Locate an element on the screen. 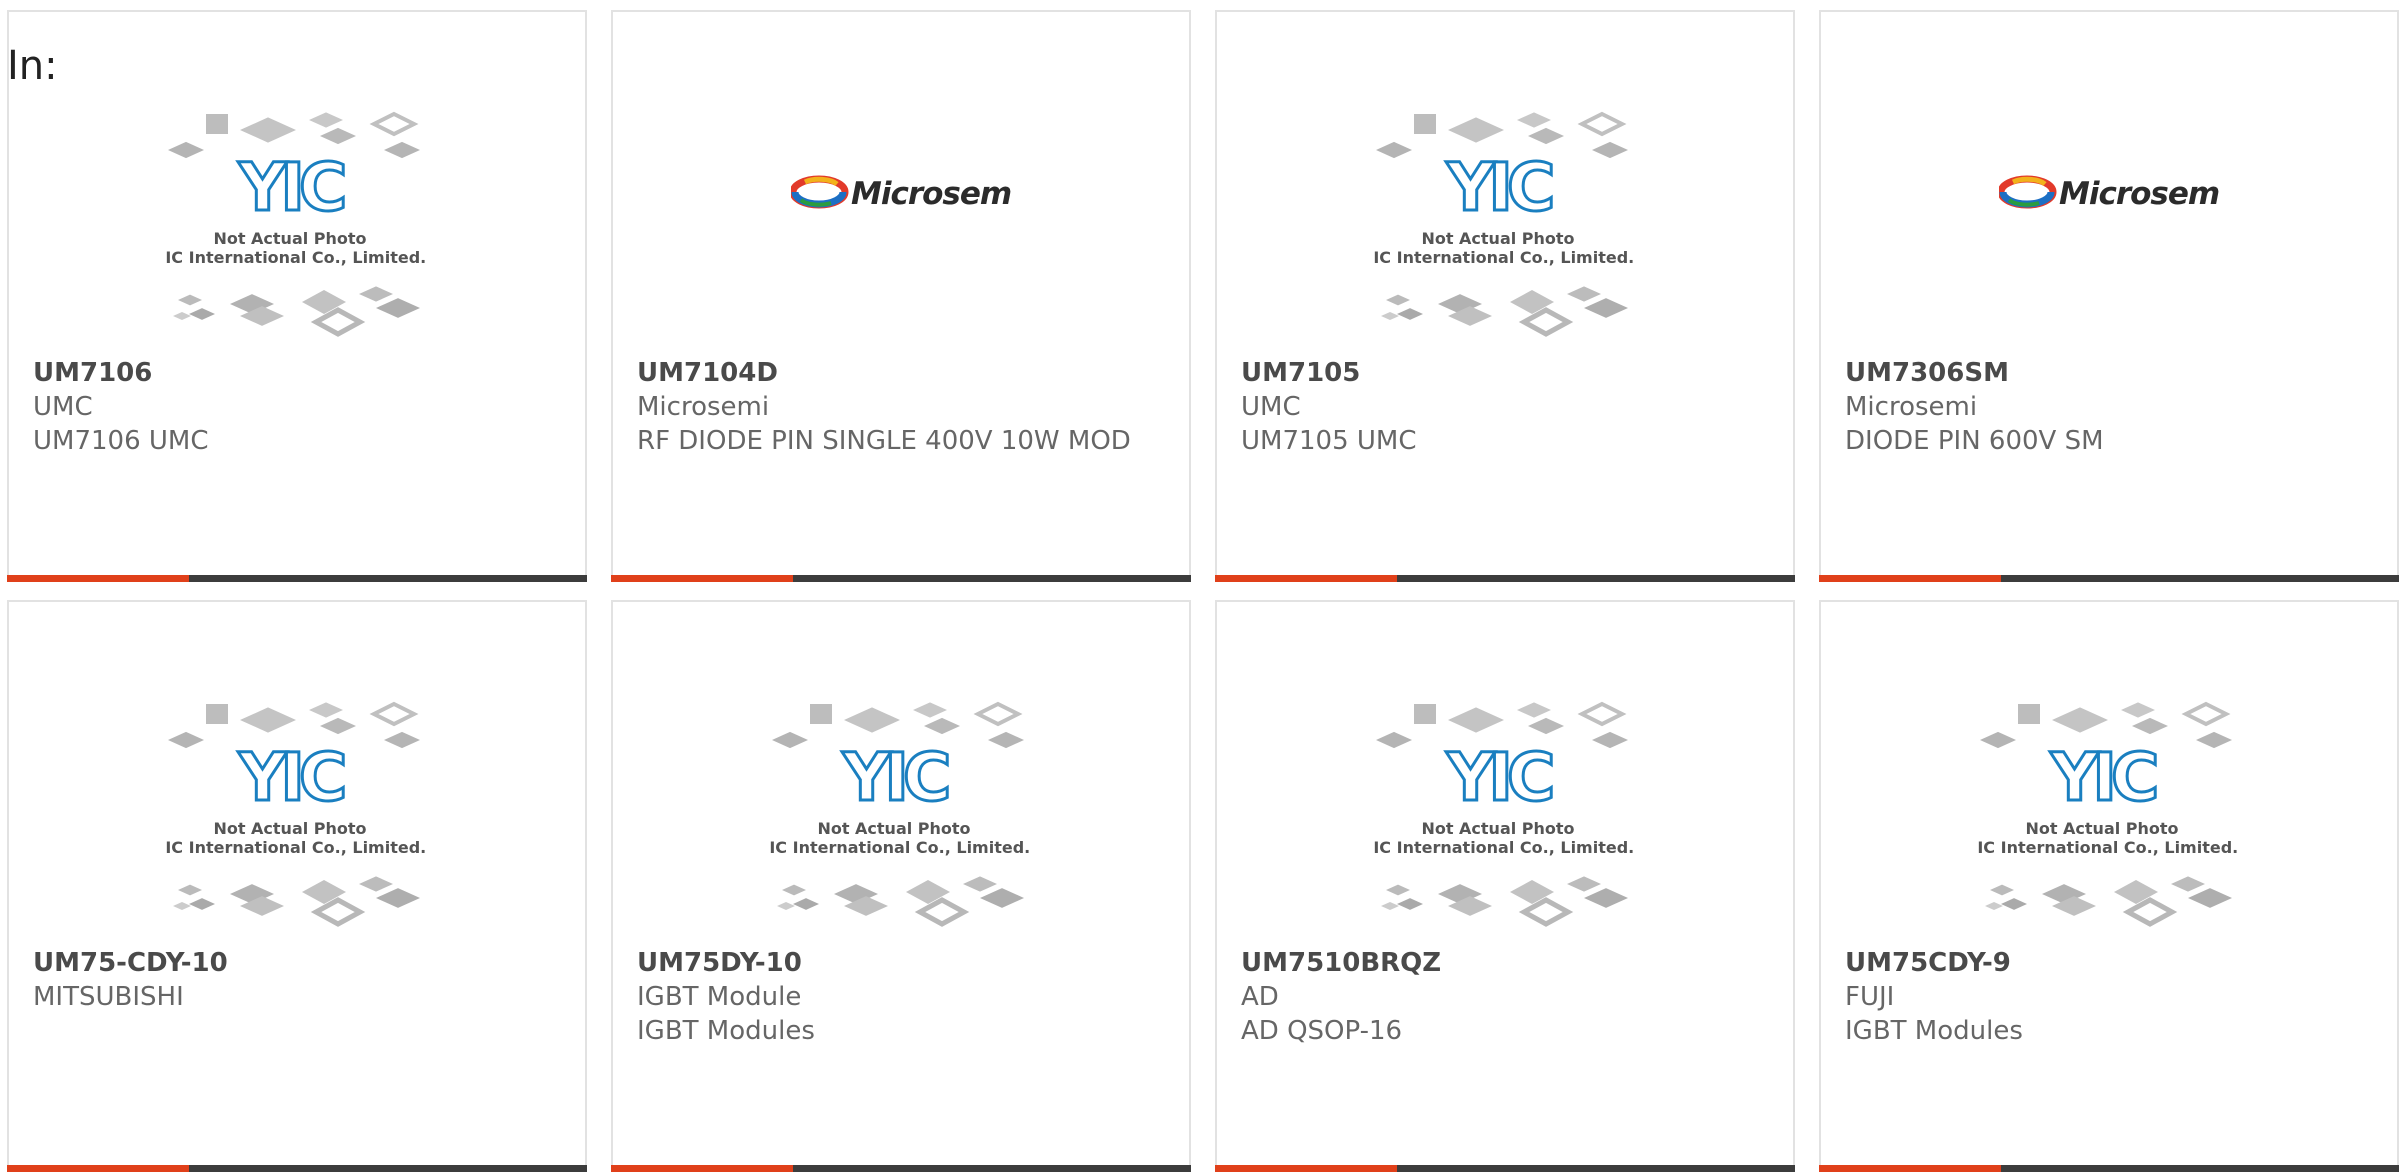  product-info: UM75-CDY-10 MITSUBISHI is located at coordinates (297, 980).